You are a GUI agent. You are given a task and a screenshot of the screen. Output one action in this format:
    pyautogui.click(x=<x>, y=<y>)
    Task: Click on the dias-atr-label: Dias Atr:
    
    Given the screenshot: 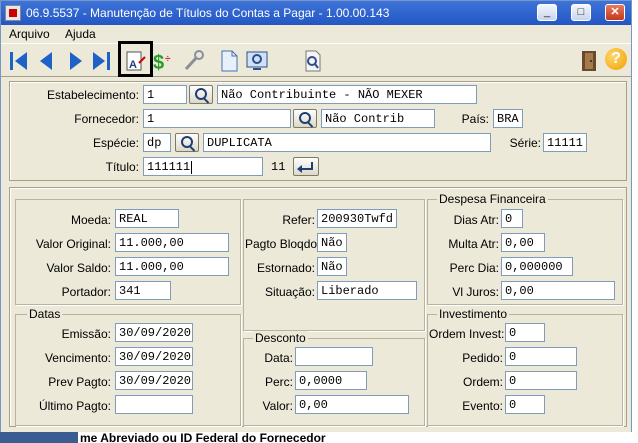 What is the action you would take?
    pyautogui.click(x=476, y=220)
    